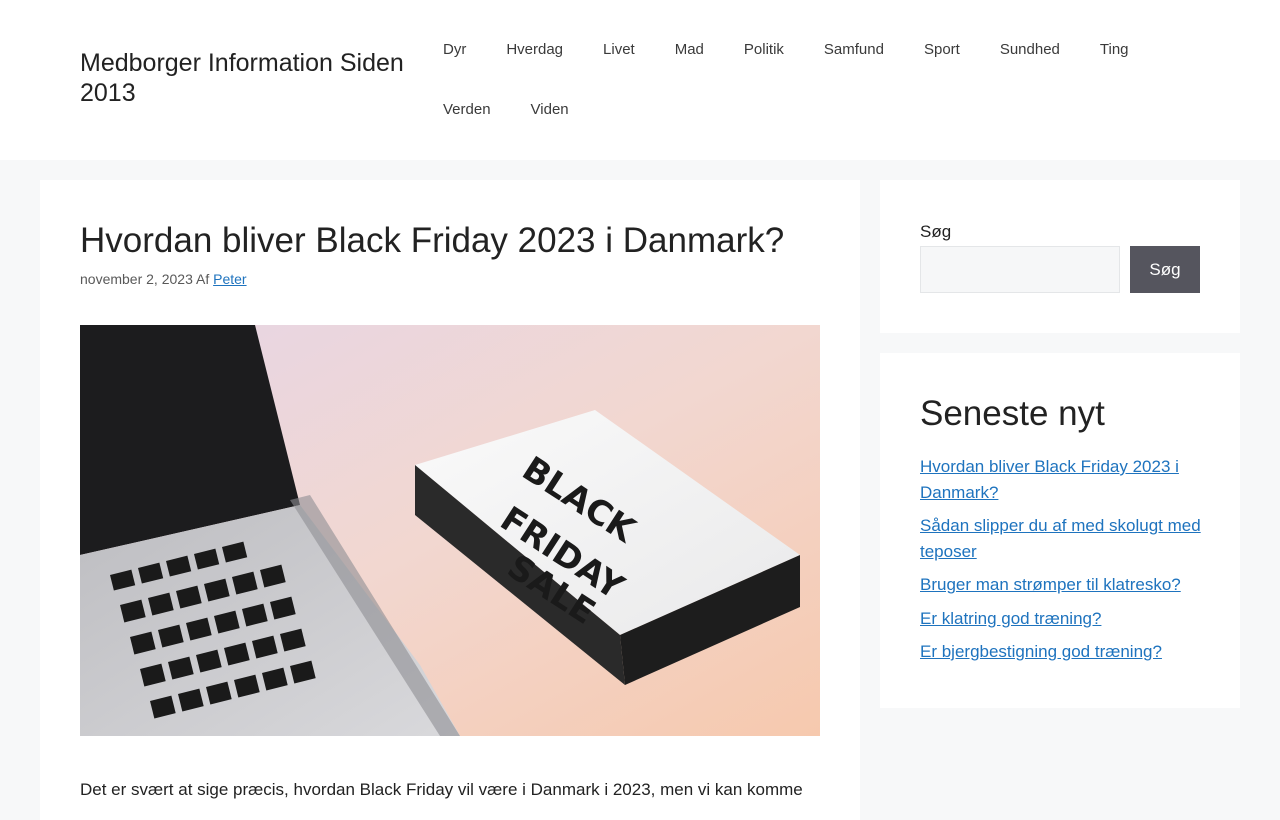 The width and height of the screenshot is (1280, 820). Describe the element at coordinates (764, 50) in the screenshot. I see `nav-item-politik: Politik` at that location.